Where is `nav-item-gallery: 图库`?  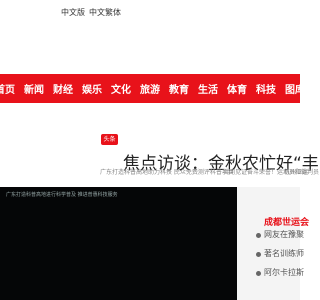
nav-item-gallery: 图库 is located at coordinates (292, 88).